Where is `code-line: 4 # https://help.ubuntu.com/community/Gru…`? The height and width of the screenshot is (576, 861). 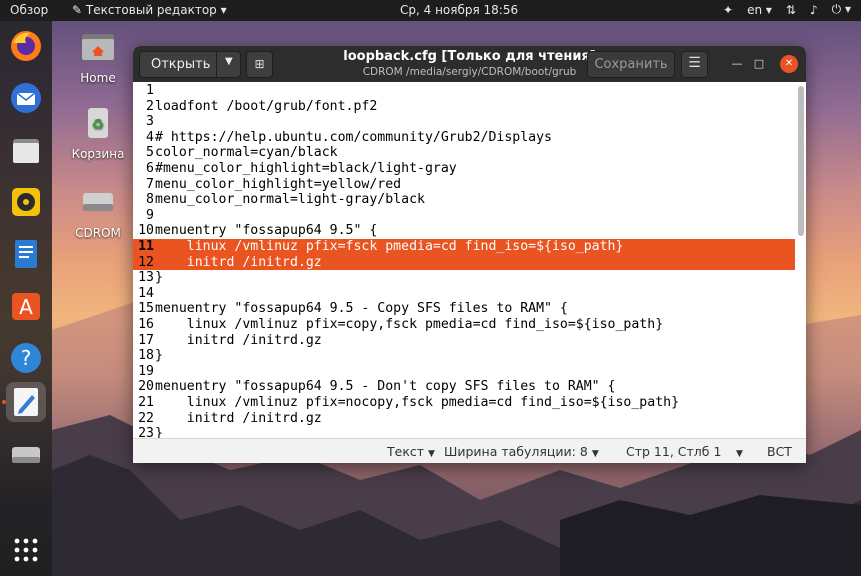
code-line: 4 # https://help.ubuntu.com/community/Gru… is located at coordinates (464, 138).